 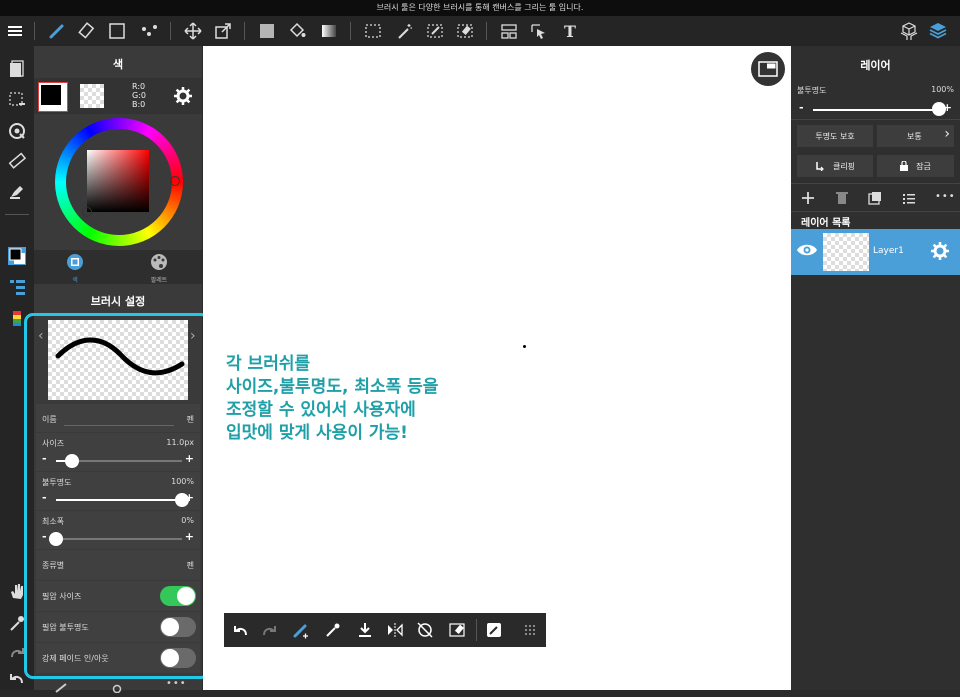 I want to click on sv-cursor, so click(x=87, y=212).